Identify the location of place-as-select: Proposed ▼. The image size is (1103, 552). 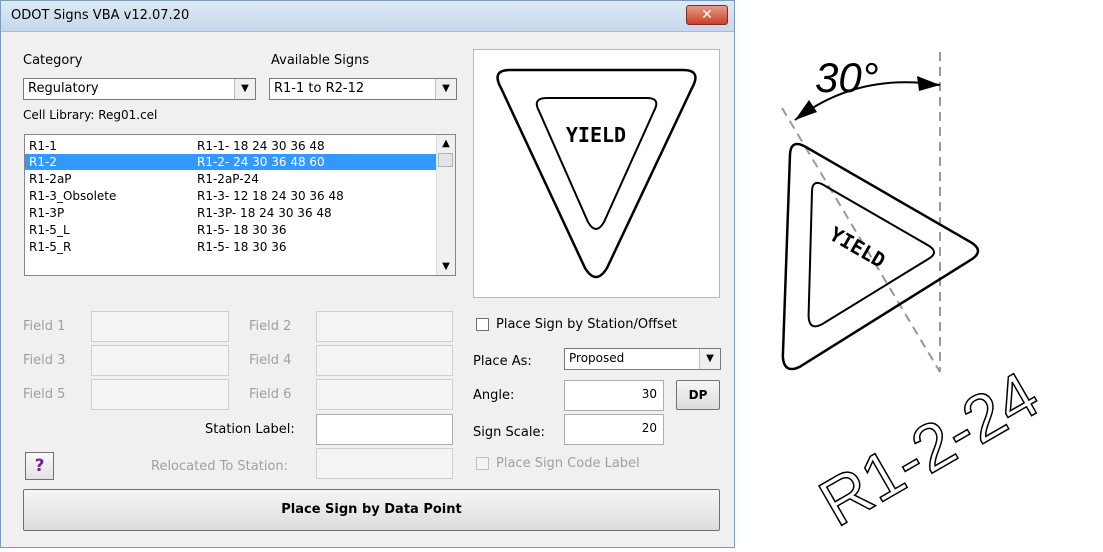
(642, 359).